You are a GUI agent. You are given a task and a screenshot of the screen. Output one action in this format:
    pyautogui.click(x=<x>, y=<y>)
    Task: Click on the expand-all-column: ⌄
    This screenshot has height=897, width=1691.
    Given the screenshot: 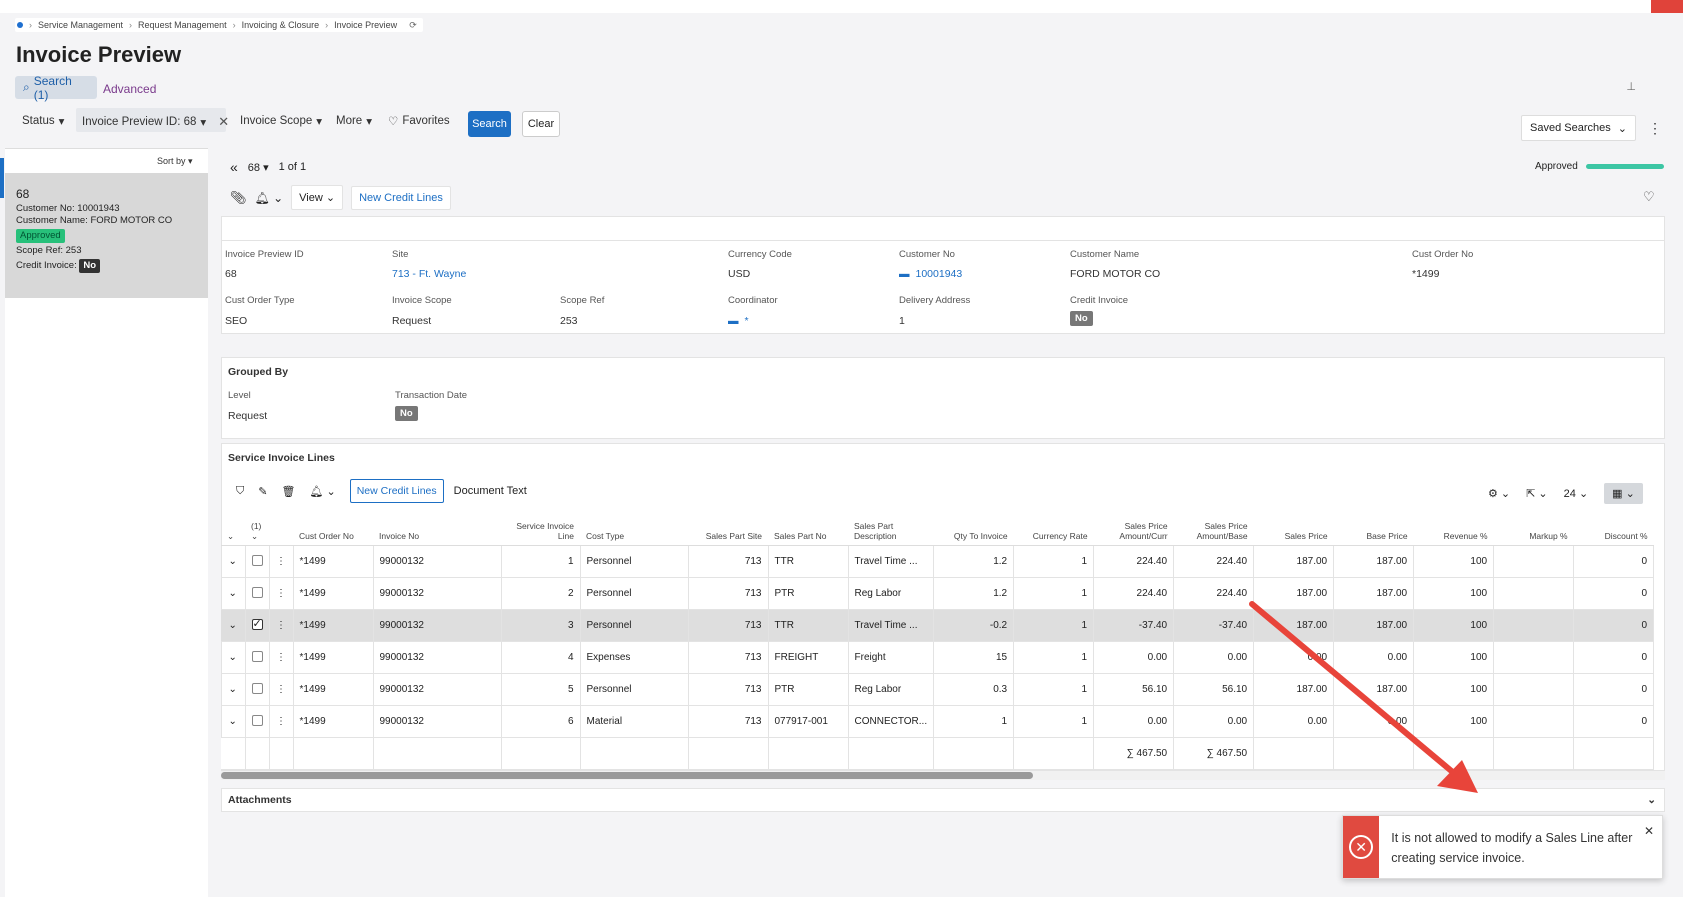 What is the action you would take?
    pyautogui.click(x=233, y=529)
    